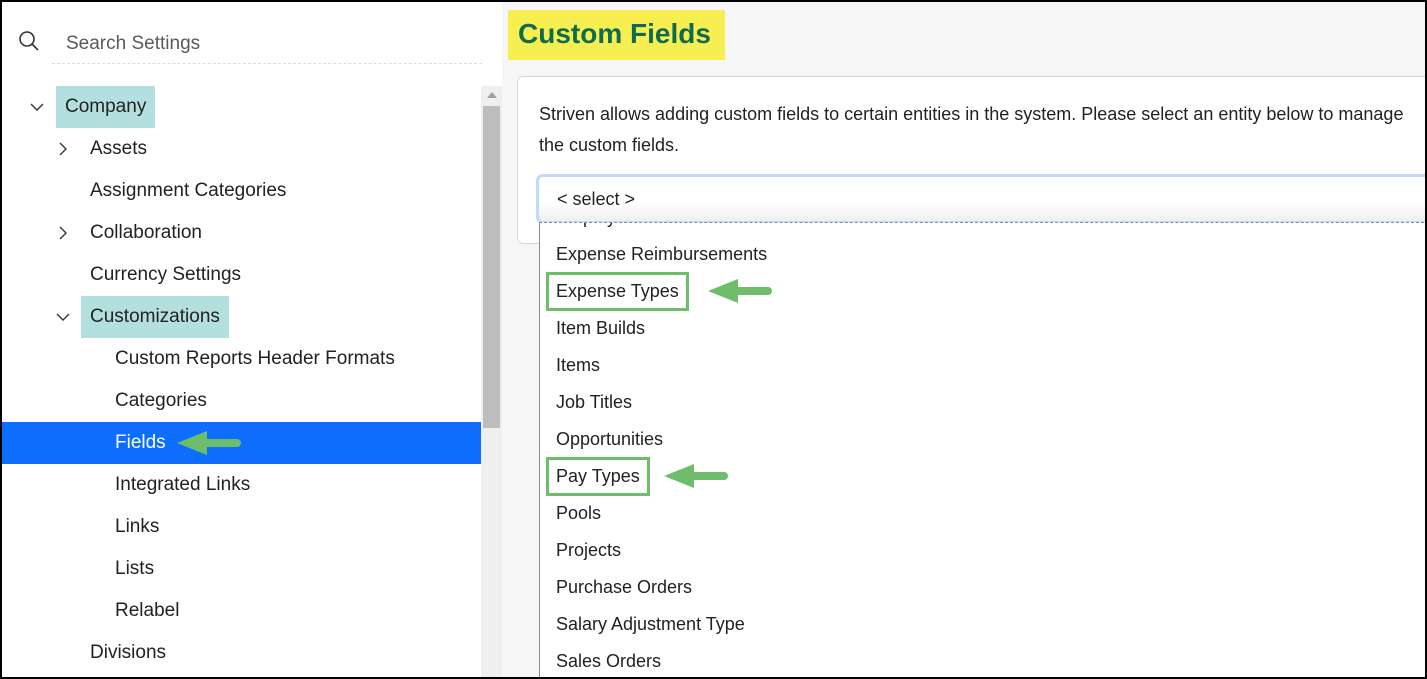 This screenshot has height=679, width=1427. What do you see at coordinates (140, 442) in the screenshot?
I see `tree-item-label: Fields` at bounding box center [140, 442].